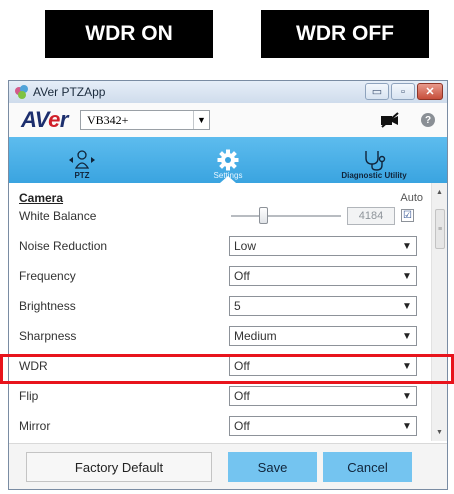 Image resolution: width=454 pixels, height=494 pixels. Describe the element at coordinates (367, 467) in the screenshot. I see `cancel-button: Cancel` at that location.